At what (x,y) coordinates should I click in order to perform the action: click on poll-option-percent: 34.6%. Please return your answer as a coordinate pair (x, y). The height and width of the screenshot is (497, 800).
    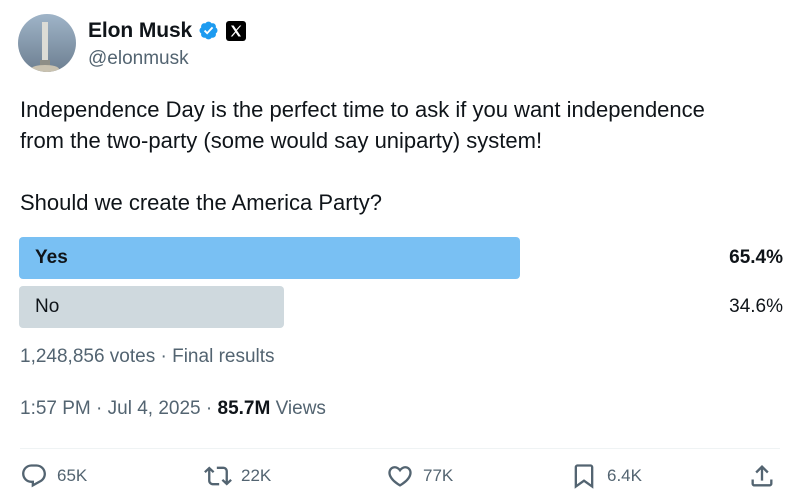
    Looking at the image, I should click on (756, 306).